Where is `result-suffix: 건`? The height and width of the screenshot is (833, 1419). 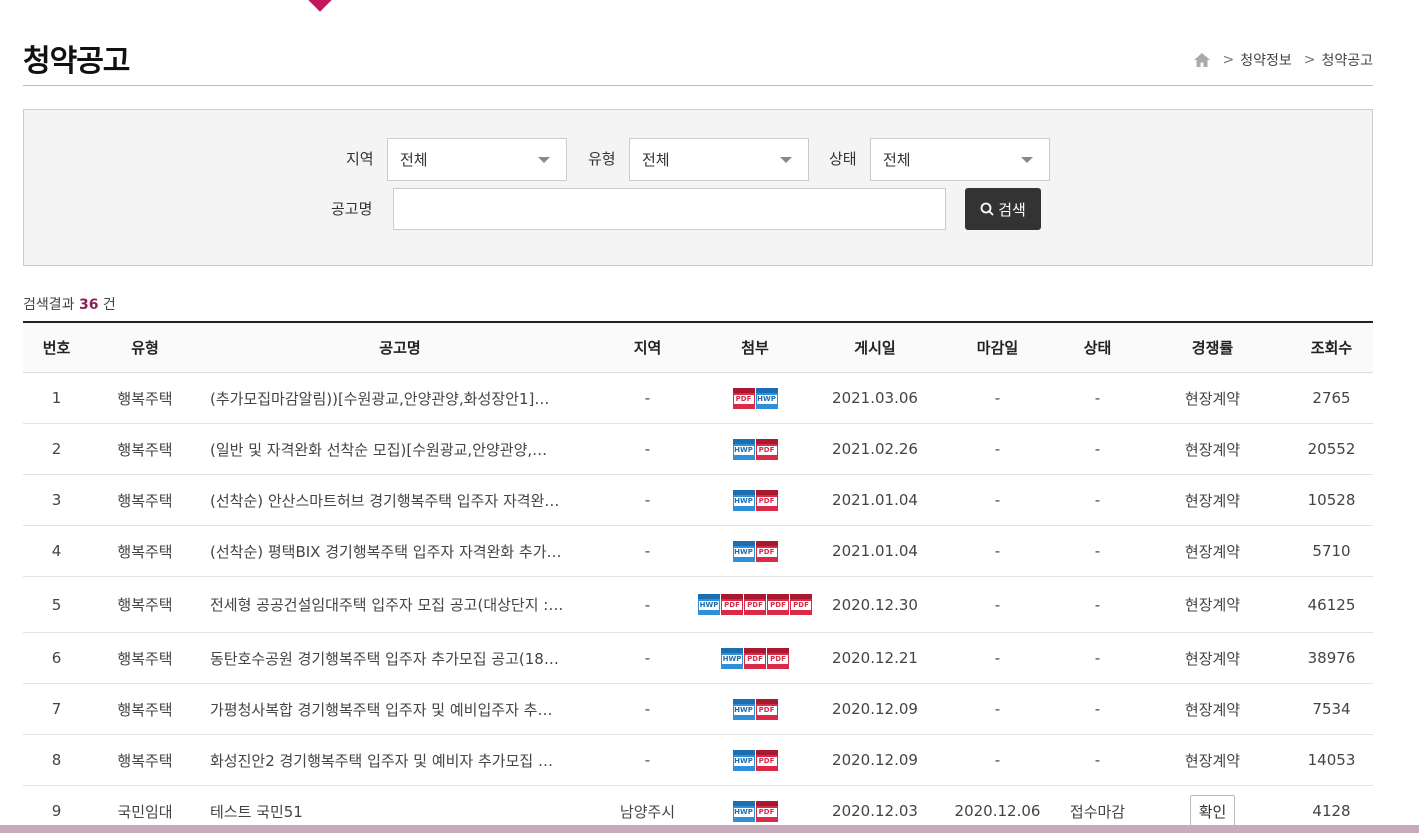
result-suffix: 건 is located at coordinates (109, 305).